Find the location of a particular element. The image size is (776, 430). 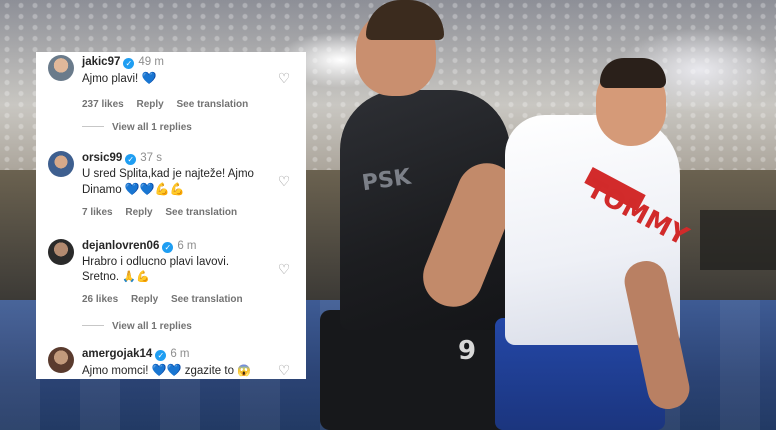

comment-actions: 7 likes Reply See translation is located at coordinates (187, 212).